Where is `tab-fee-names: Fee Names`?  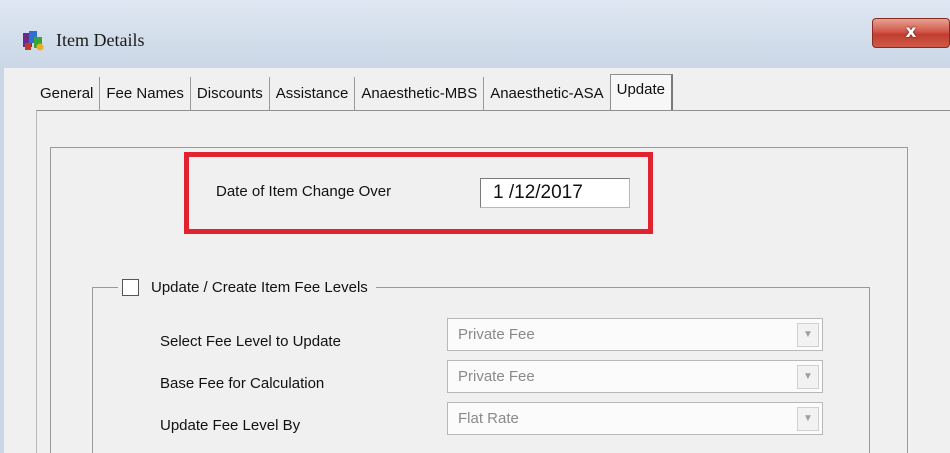
tab-fee-names: Fee Names is located at coordinates (145, 94).